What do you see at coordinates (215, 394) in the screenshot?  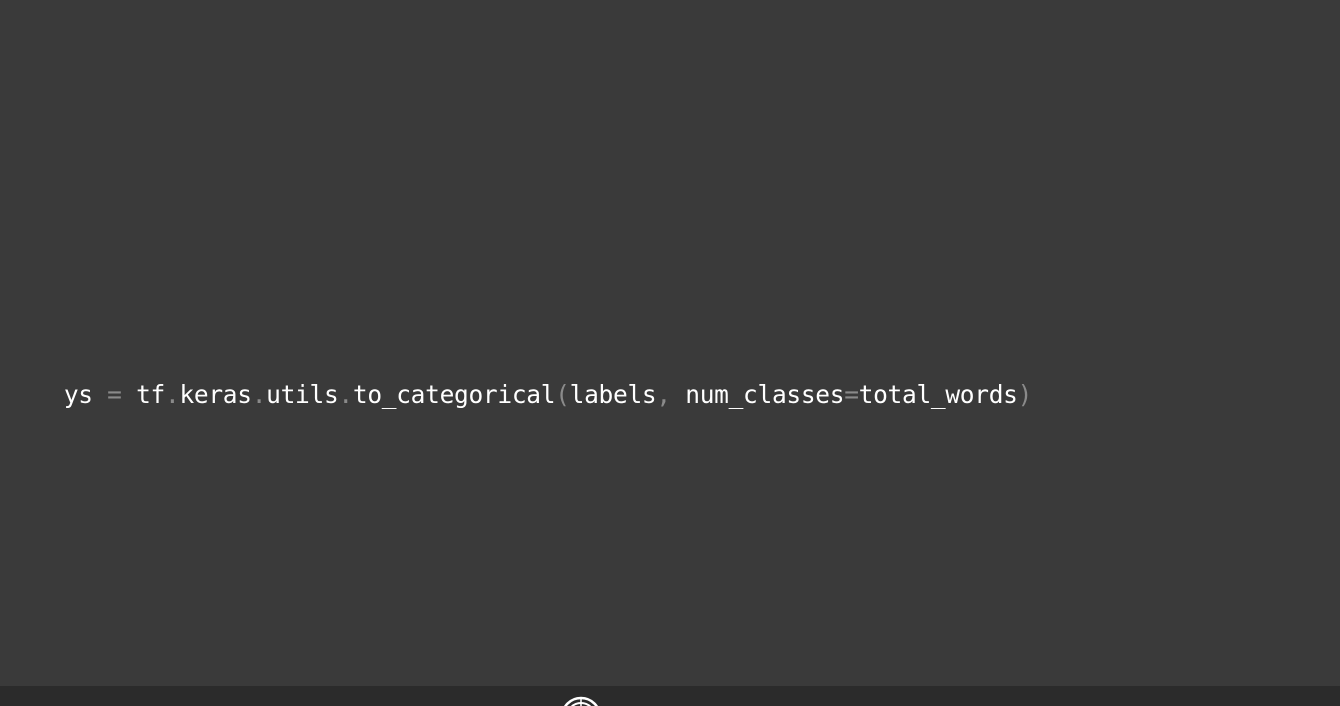 I see `code-token: keras` at bounding box center [215, 394].